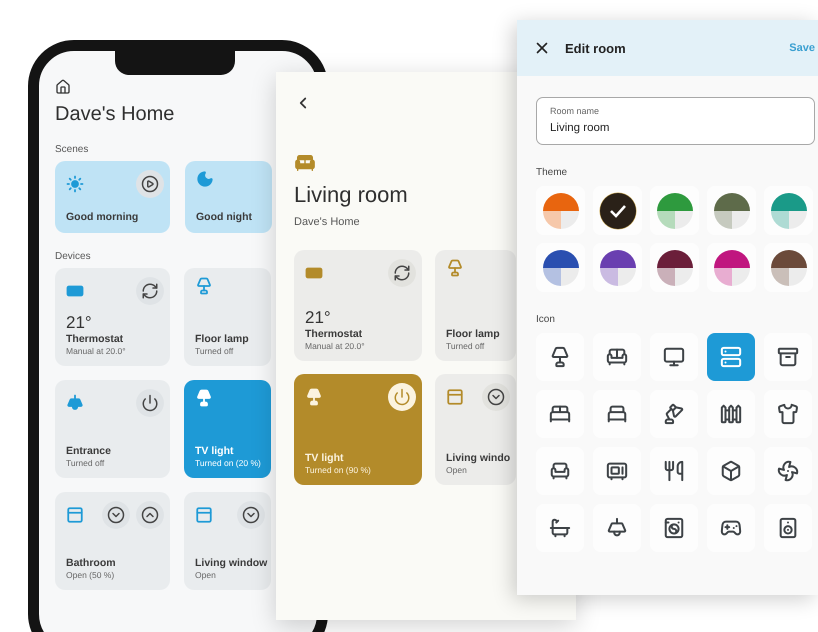  I want to click on moon-icon, so click(205, 179).